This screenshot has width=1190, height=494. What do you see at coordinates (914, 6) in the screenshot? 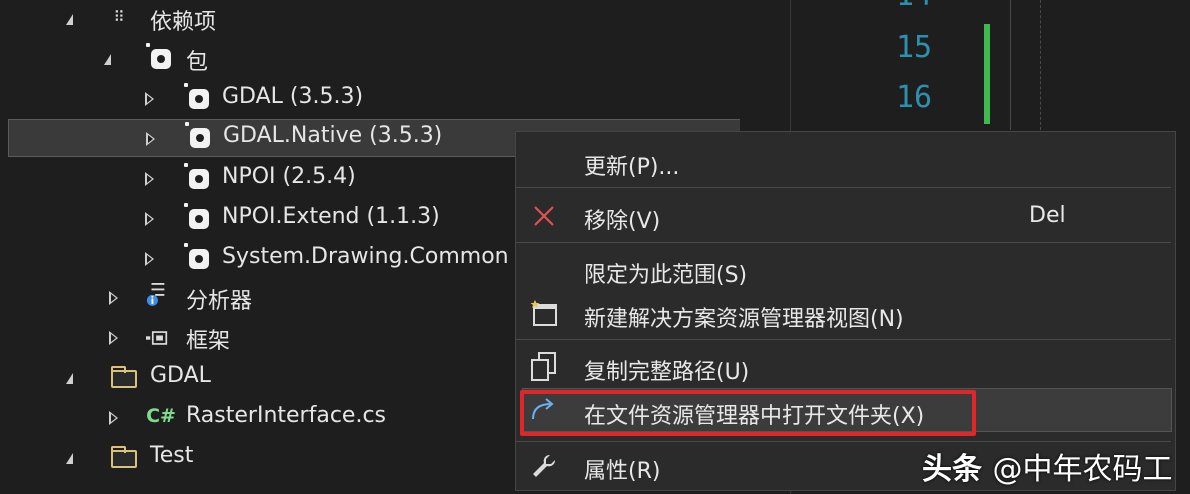
I see `line-number: 14` at bounding box center [914, 6].